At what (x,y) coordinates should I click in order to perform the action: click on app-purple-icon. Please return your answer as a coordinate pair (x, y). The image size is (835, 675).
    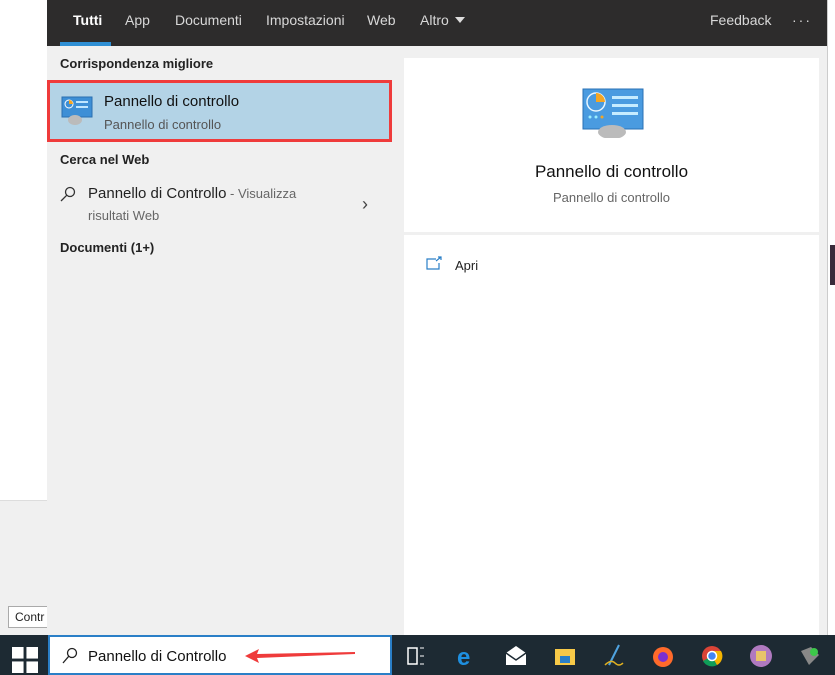
    Looking at the image, I should click on (761, 656).